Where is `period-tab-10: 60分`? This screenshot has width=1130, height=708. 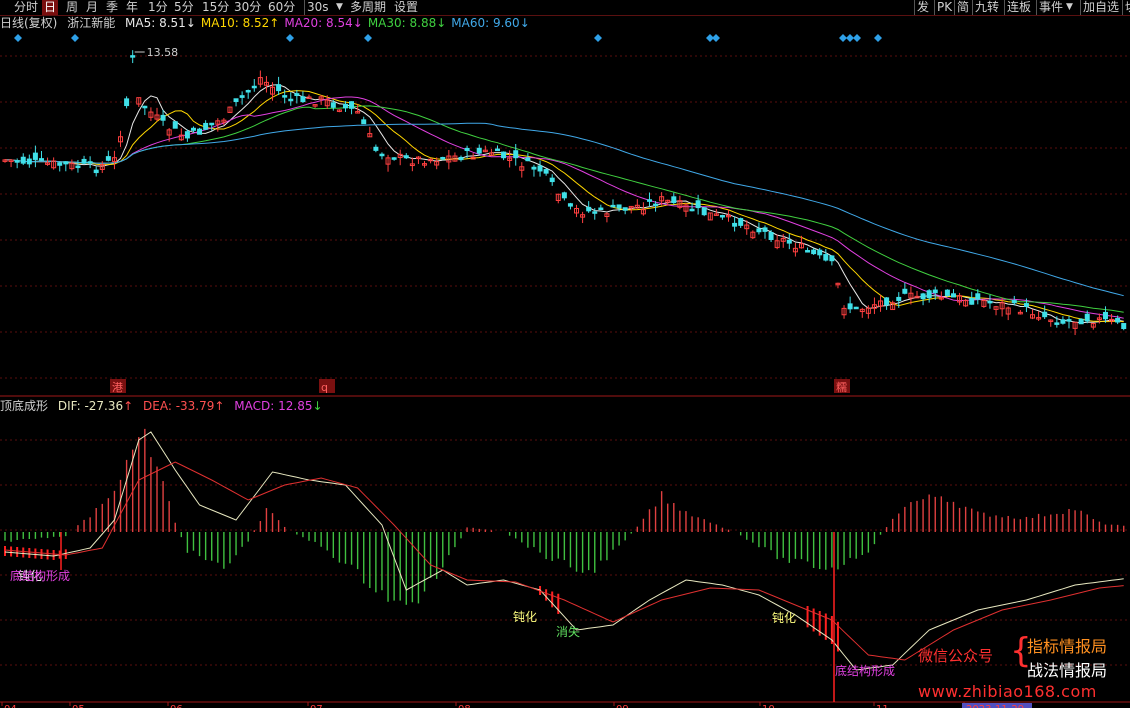 period-tab-10: 60分 is located at coordinates (281, 7).